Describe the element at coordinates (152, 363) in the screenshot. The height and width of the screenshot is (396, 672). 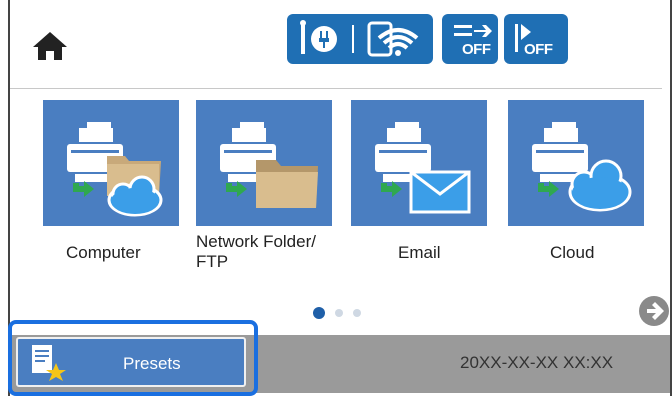
I see `presets-label: Presets` at that location.